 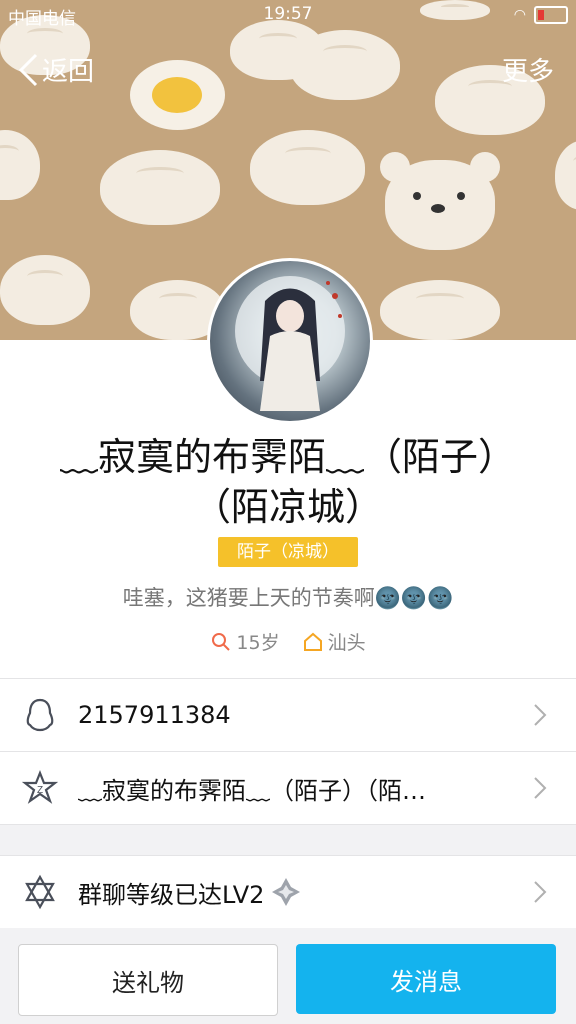 I want to click on back-button: 返回, so click(x=55, y=69).